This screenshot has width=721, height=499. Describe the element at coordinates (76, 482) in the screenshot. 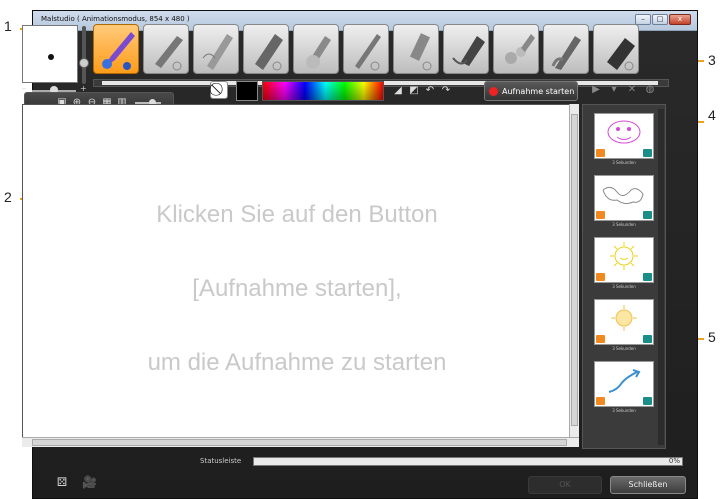

I see `bottom-toolbar: ⚄ 🎥` at that location.